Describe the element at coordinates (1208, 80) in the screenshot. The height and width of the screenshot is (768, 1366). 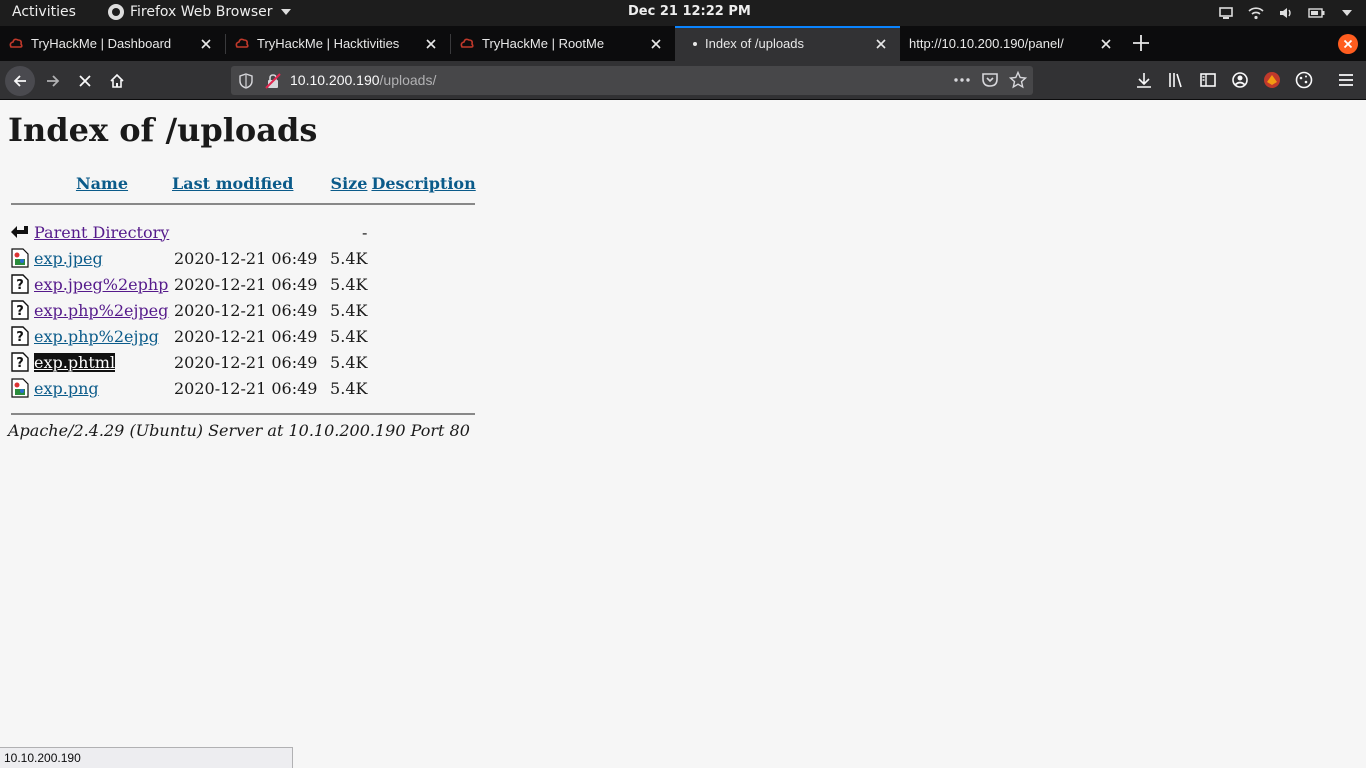
I see `sidebar-icon` at that location.